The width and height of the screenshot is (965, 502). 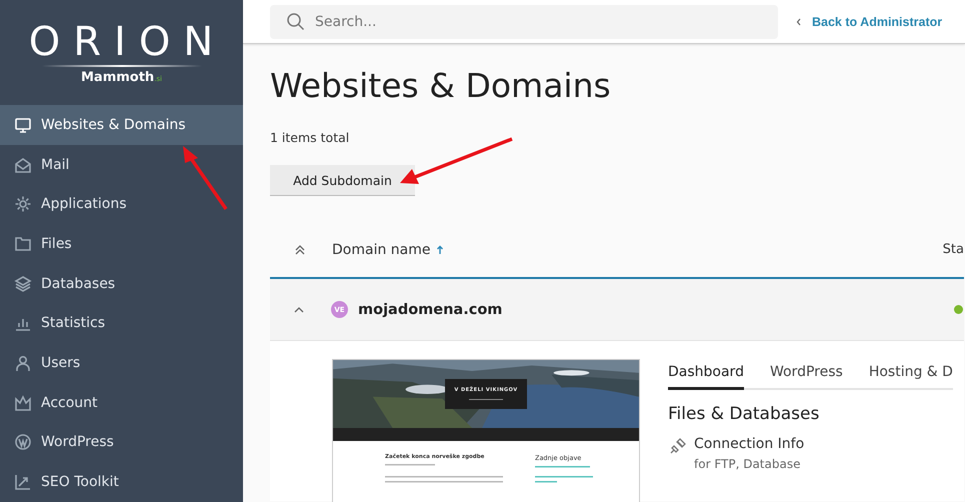 What do you see at coordinates (121, 164) in the screenshot?
I see `sidebar-item: Mail` at bounding box center [121, 164].